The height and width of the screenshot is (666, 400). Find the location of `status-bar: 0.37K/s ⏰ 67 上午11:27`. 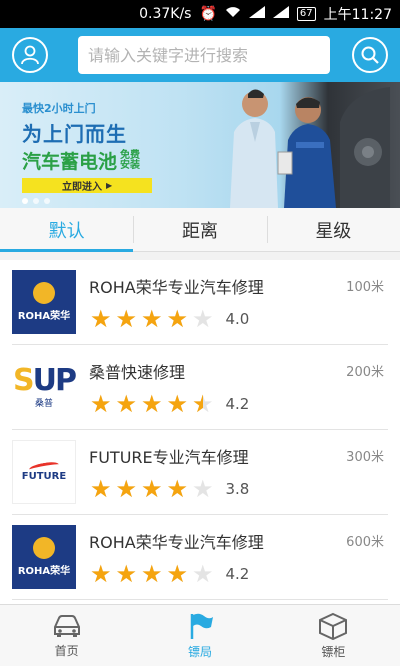

status-bar: 0.37K/s ⏰ 67 上午11:27 is located at coordinates (200, 14).